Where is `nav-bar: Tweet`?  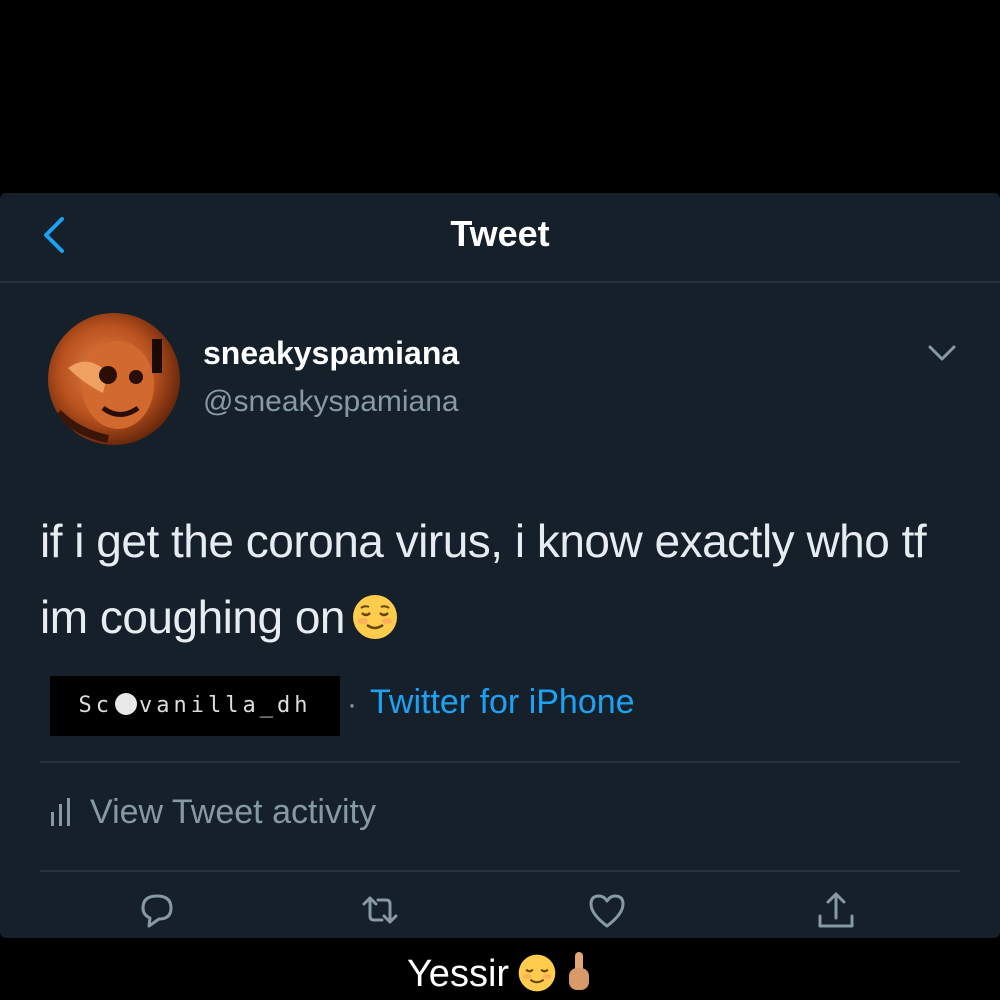
nav-bar: Tweet is located at coordinates (500, 238).